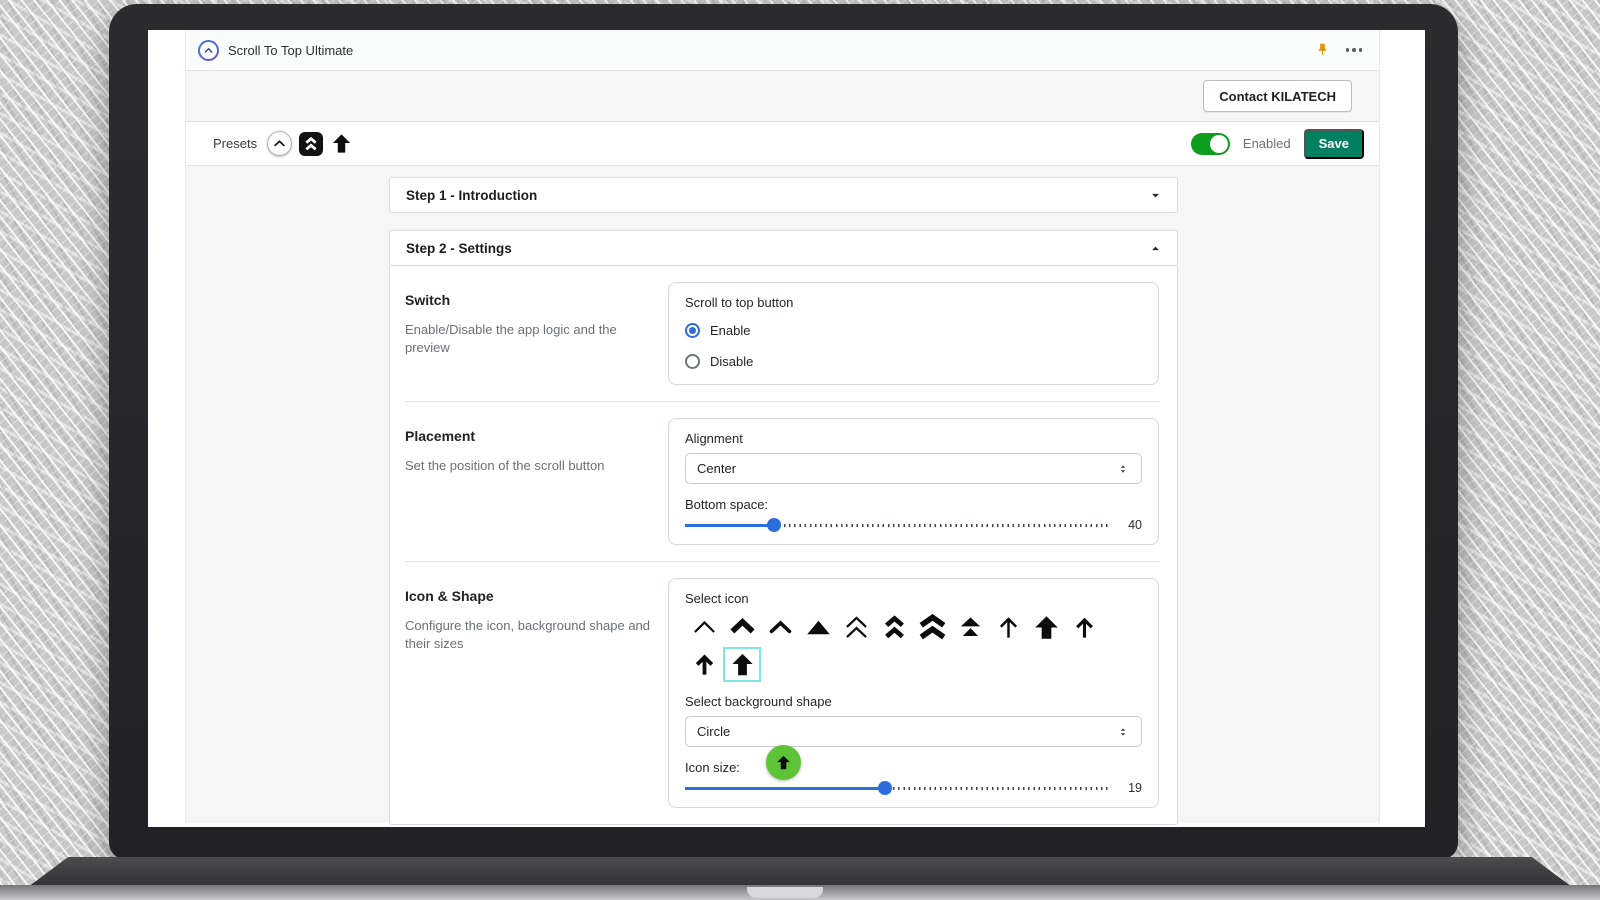 This screenshot has width=1600, height=900. Describe the element at coordinates (235, 143) in the screenshot. I see `presets-label: Presets` at that location.